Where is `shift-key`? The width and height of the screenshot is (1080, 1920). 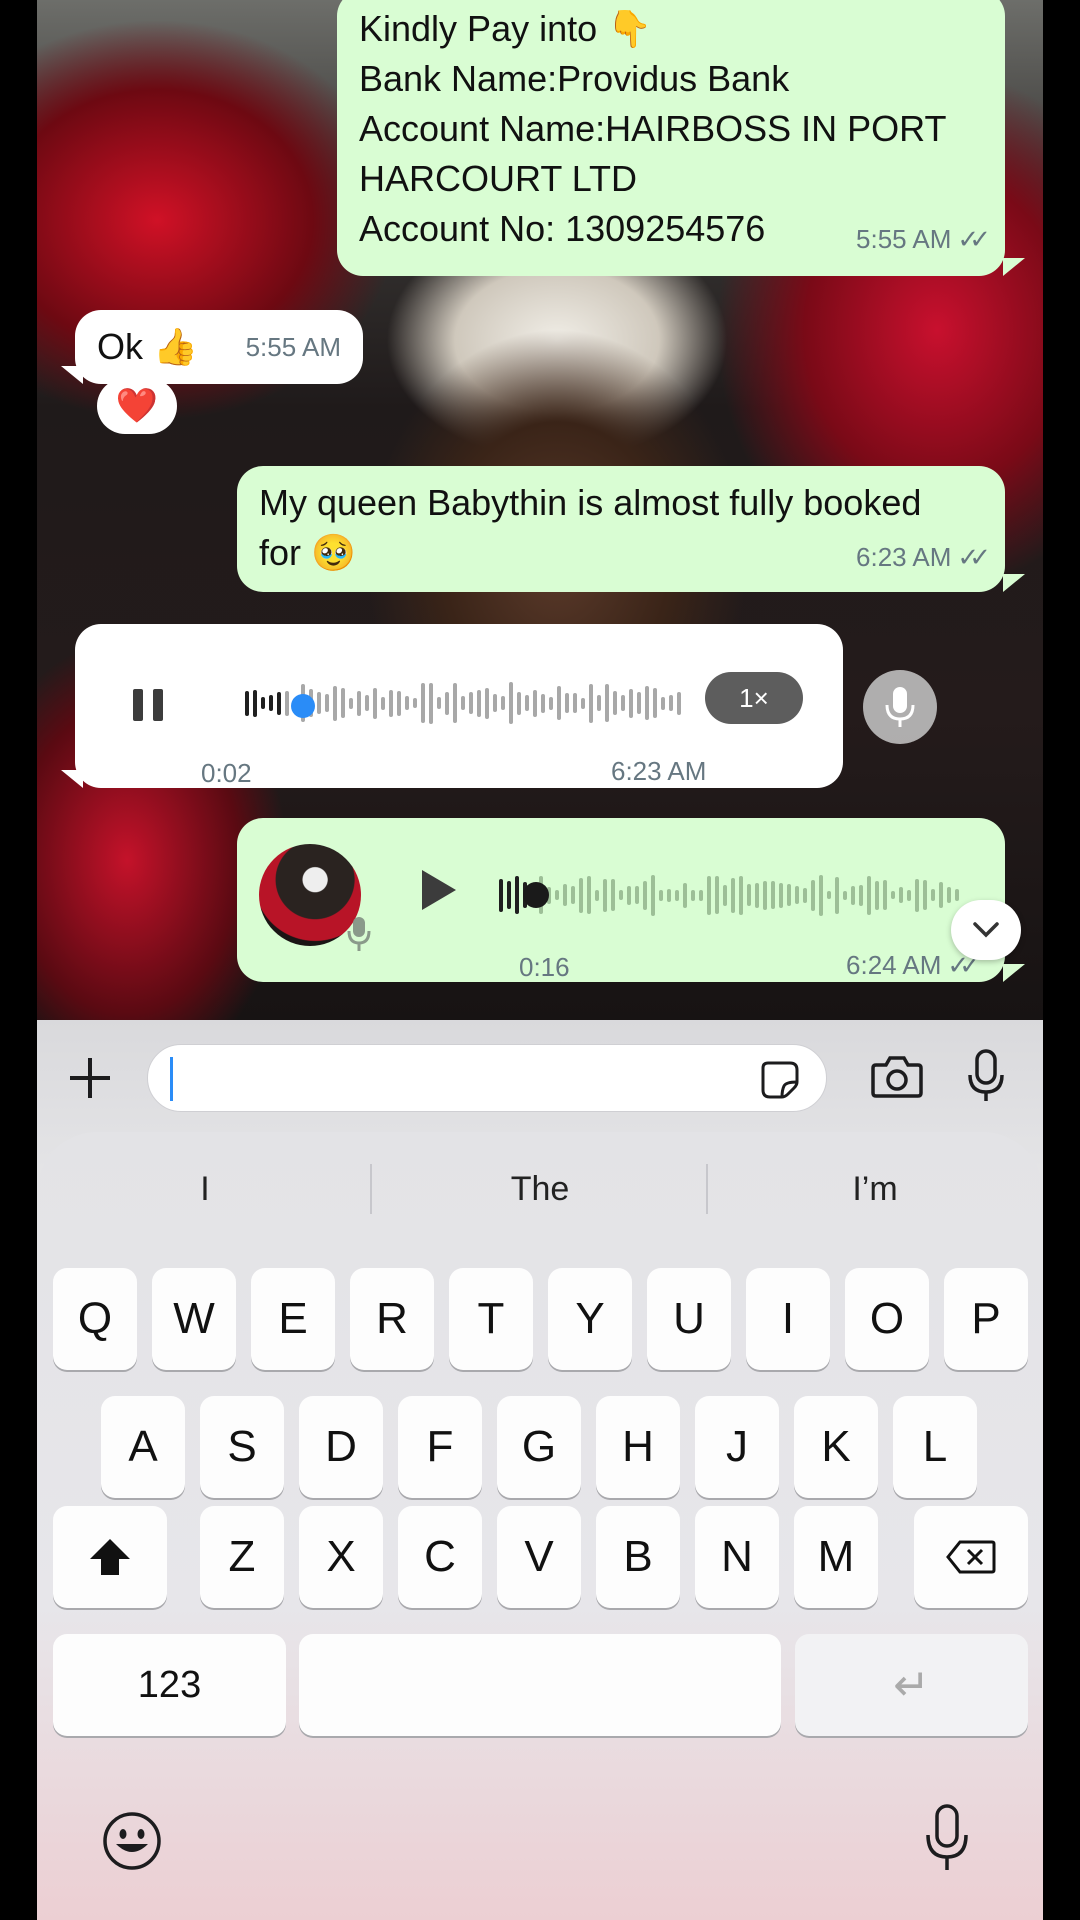
shift-key is located at coordinates (110, 1557).